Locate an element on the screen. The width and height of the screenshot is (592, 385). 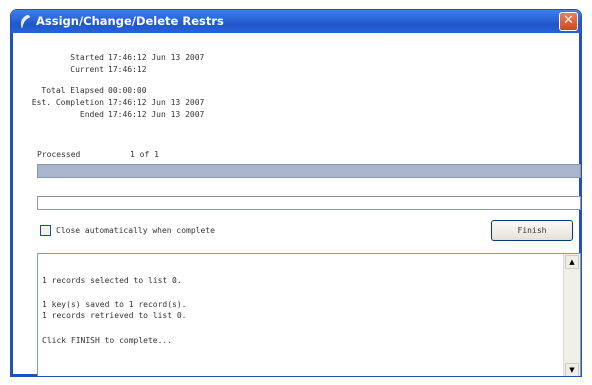
title-bar: Assign/Change/Delete Restrs ✕ is located at coordinates (296, 21).